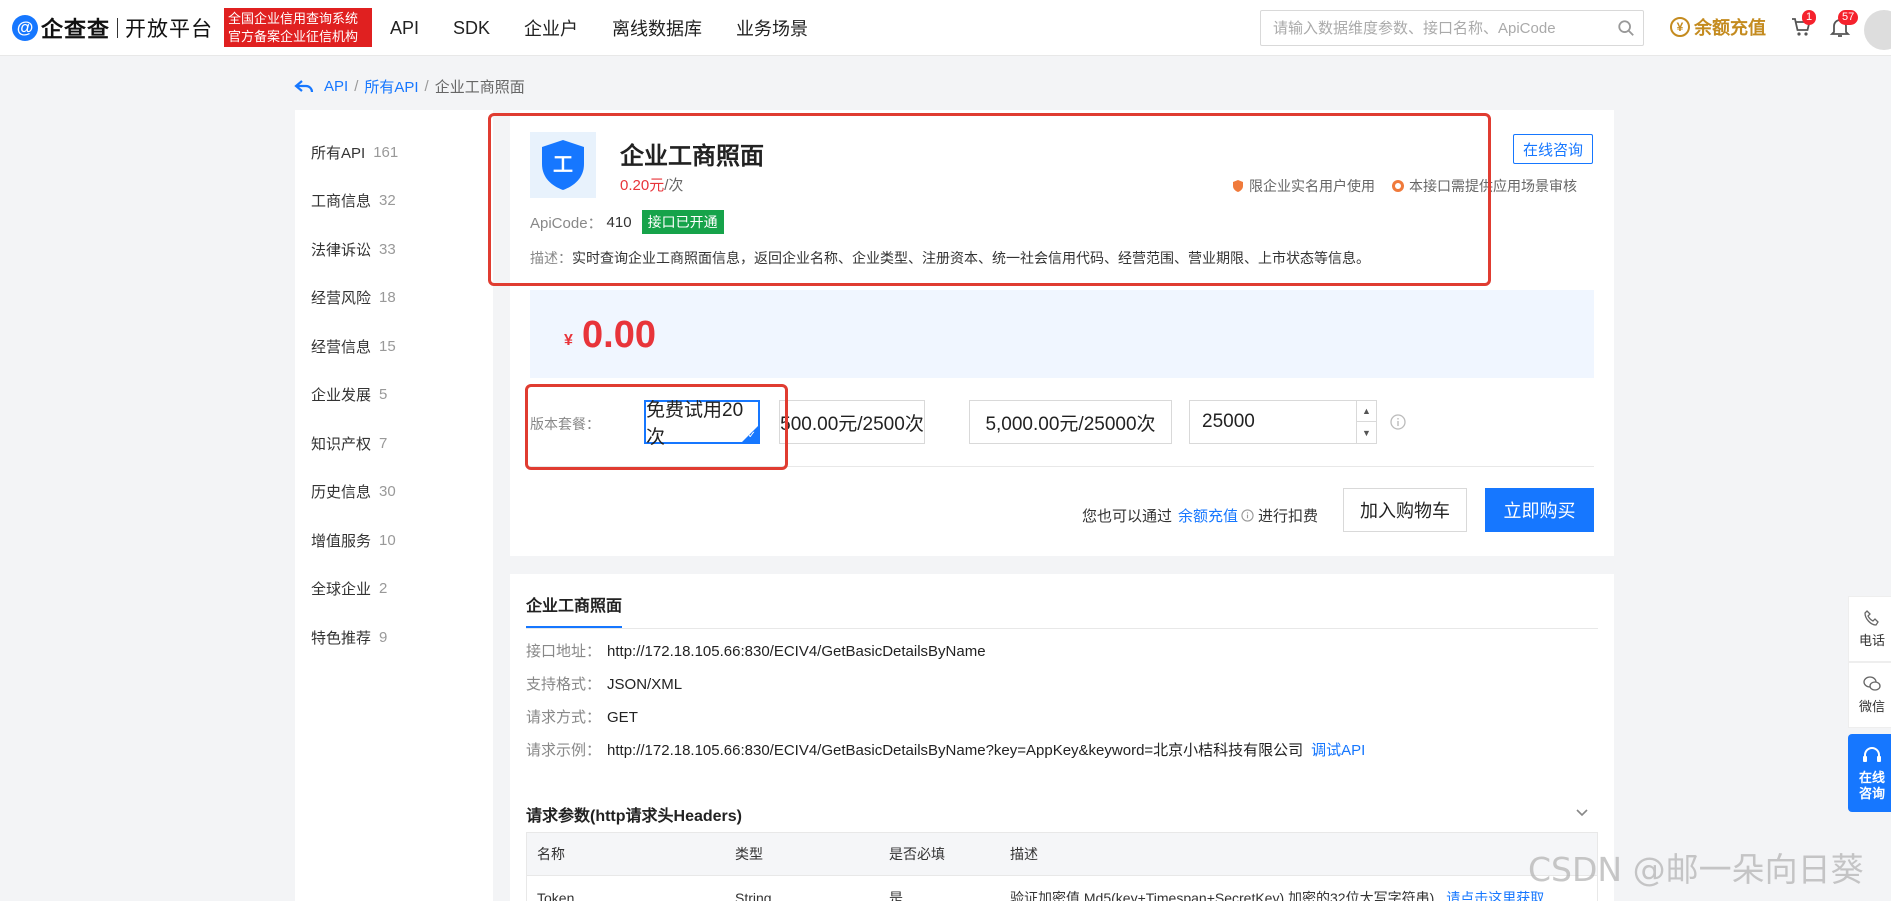 The width and height of the screenshot is (1891, 901). Describe the element at coordinates (1871, 793) in the screenshot. I see `float-consult-line2: 咨询` at that location.